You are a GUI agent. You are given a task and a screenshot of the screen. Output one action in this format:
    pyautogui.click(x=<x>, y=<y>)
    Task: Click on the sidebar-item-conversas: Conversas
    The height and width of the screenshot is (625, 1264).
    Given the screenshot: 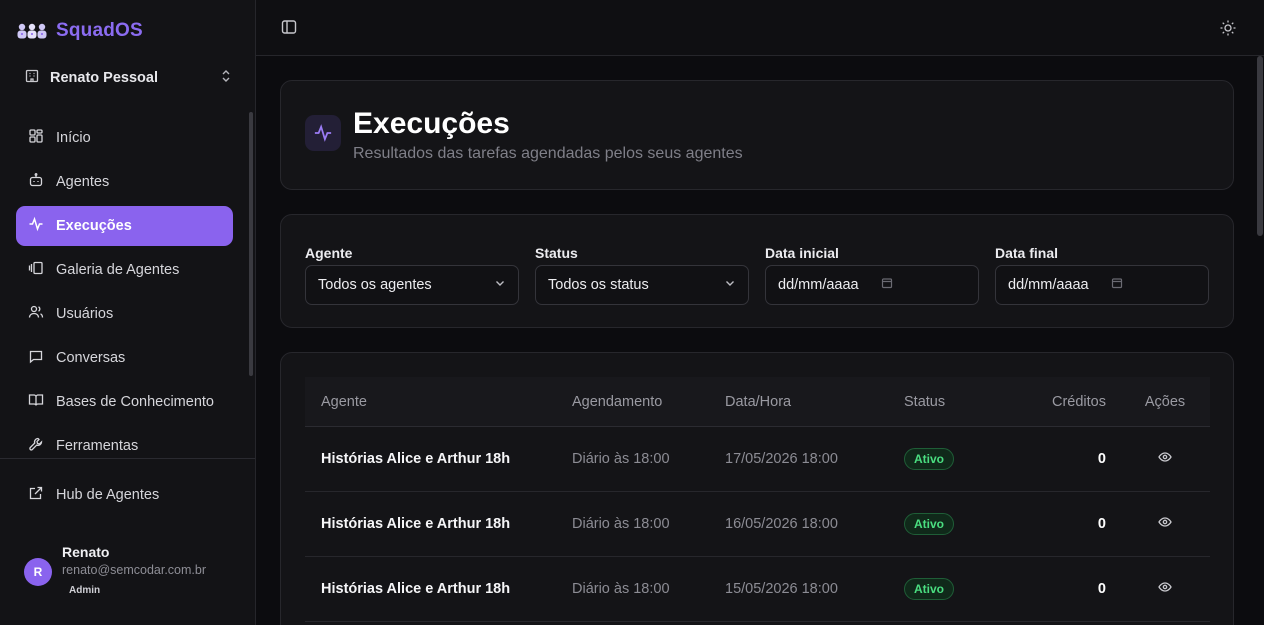 What is the action you would take?
    pyautogui.click(x=124, y=358)
    